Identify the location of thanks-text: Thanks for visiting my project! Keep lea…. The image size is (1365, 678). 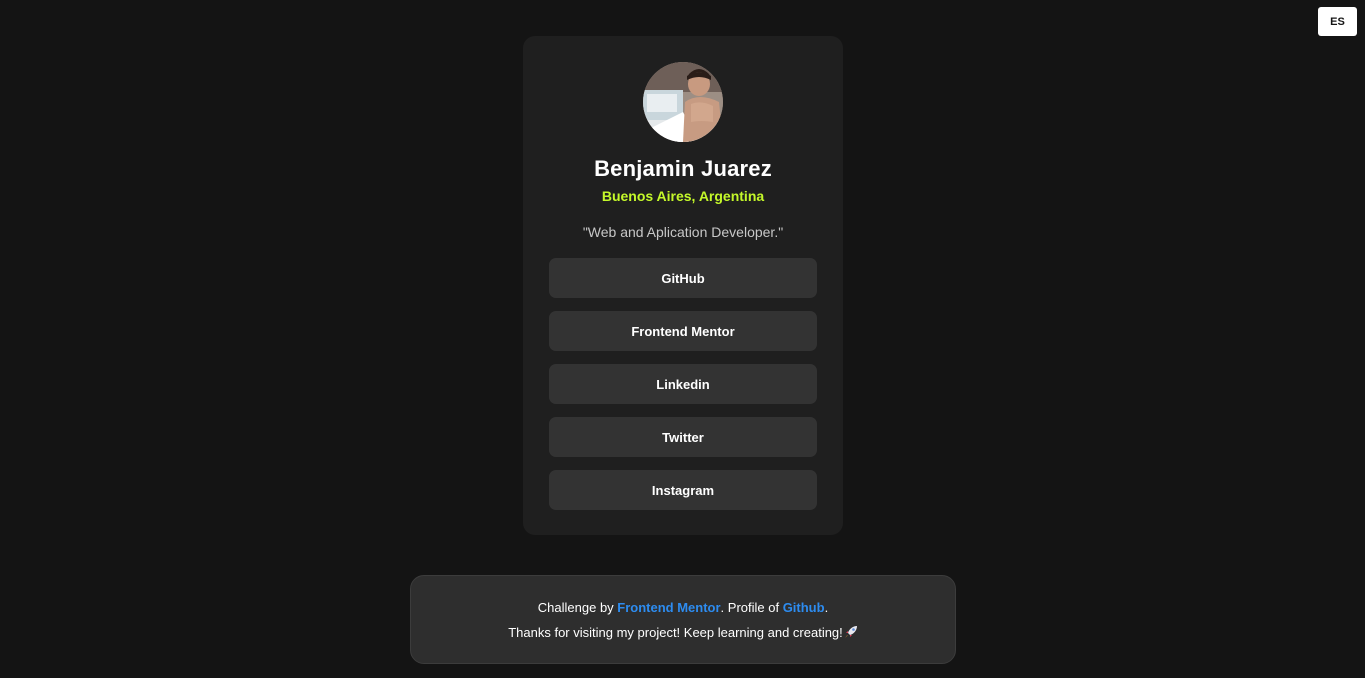
(675, 632).